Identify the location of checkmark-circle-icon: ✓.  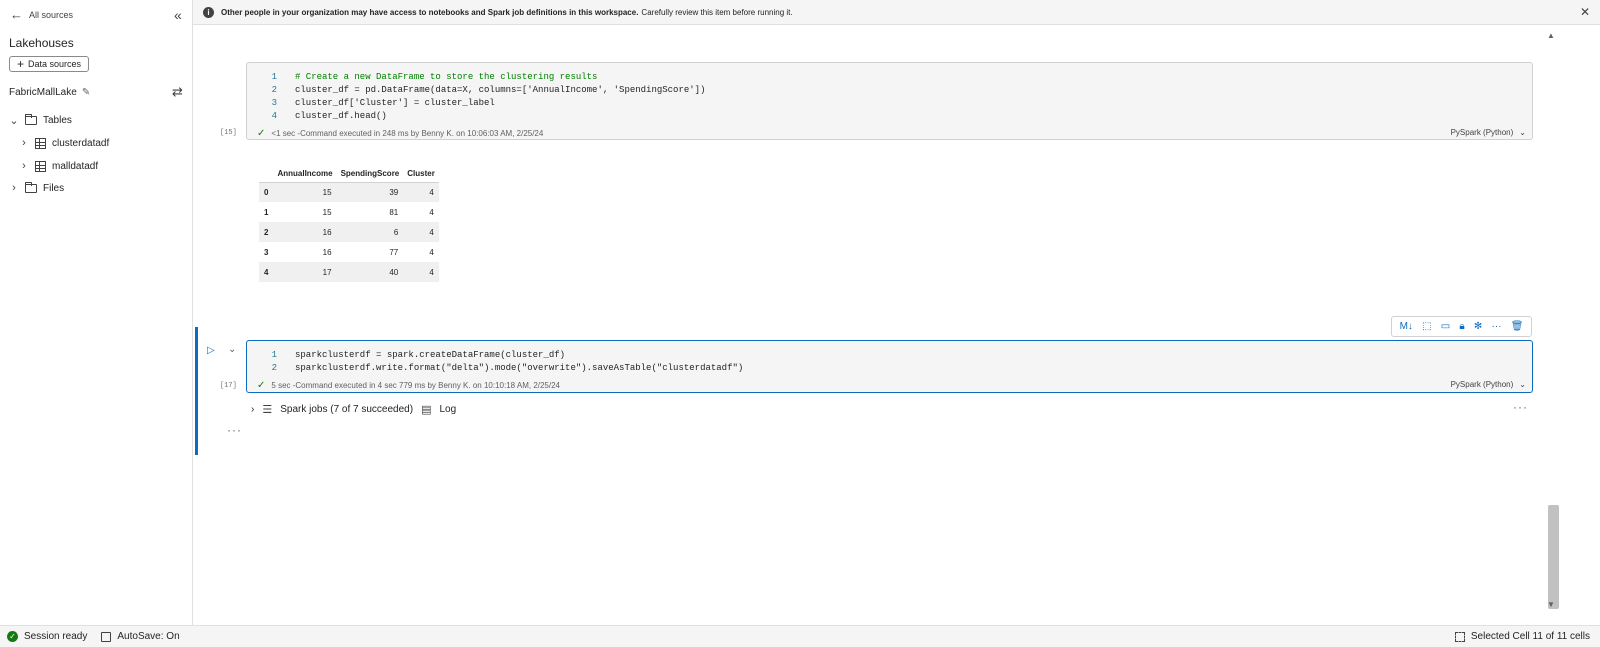
(12, 636).